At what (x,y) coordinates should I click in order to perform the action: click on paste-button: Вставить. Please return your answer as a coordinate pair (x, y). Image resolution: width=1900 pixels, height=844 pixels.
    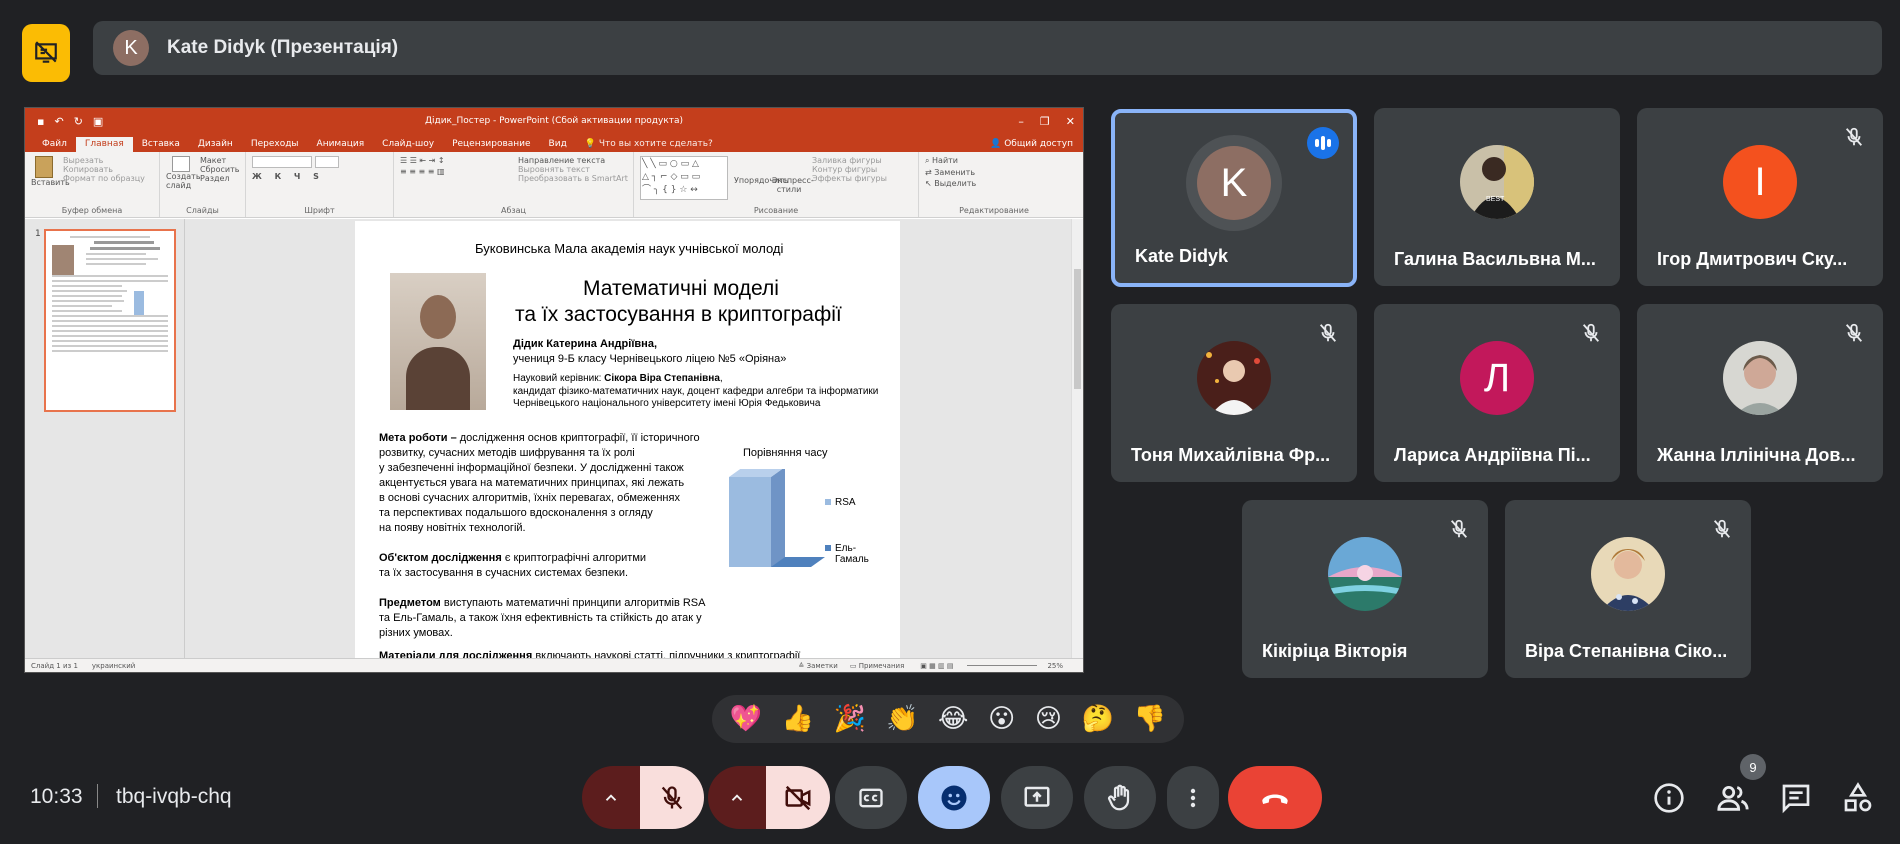
    Looking at the image, I should click on (50, 182).